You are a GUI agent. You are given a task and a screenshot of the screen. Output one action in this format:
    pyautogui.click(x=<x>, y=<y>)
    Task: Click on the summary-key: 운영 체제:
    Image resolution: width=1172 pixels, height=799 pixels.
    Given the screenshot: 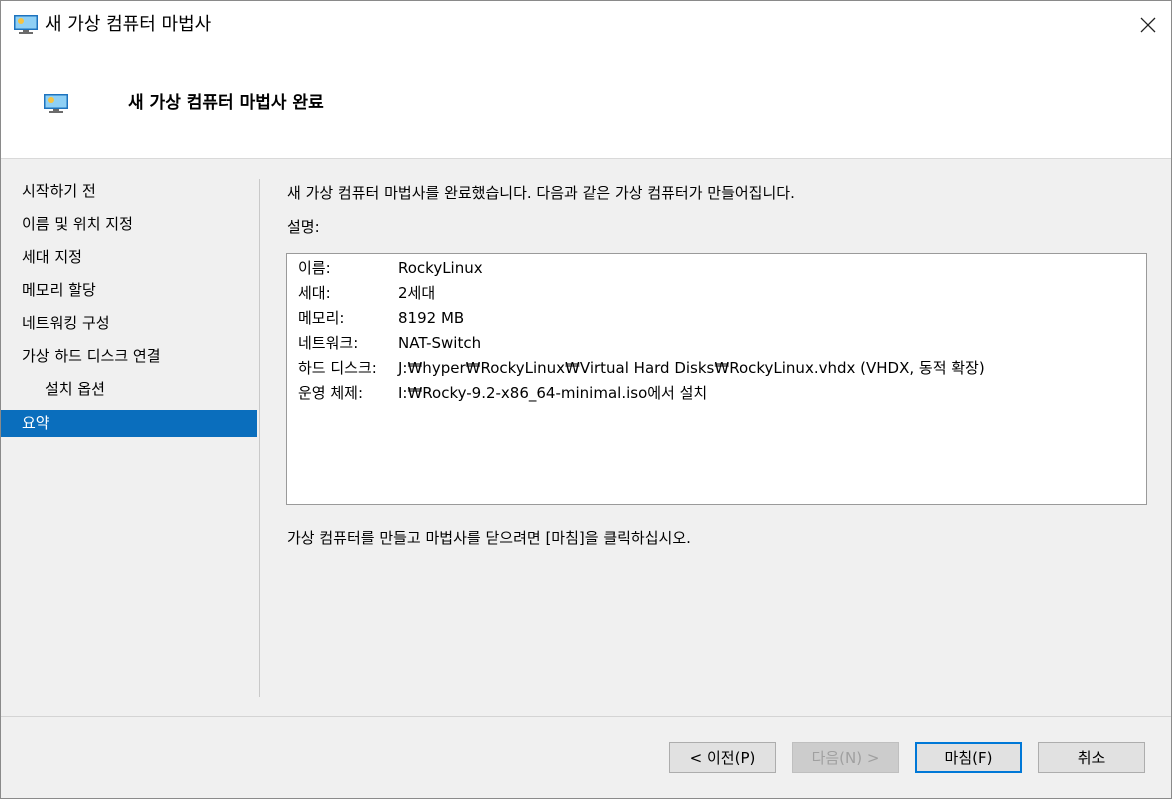 What is the action you would take?
    pyautogui.click(x=331, y=393)
    